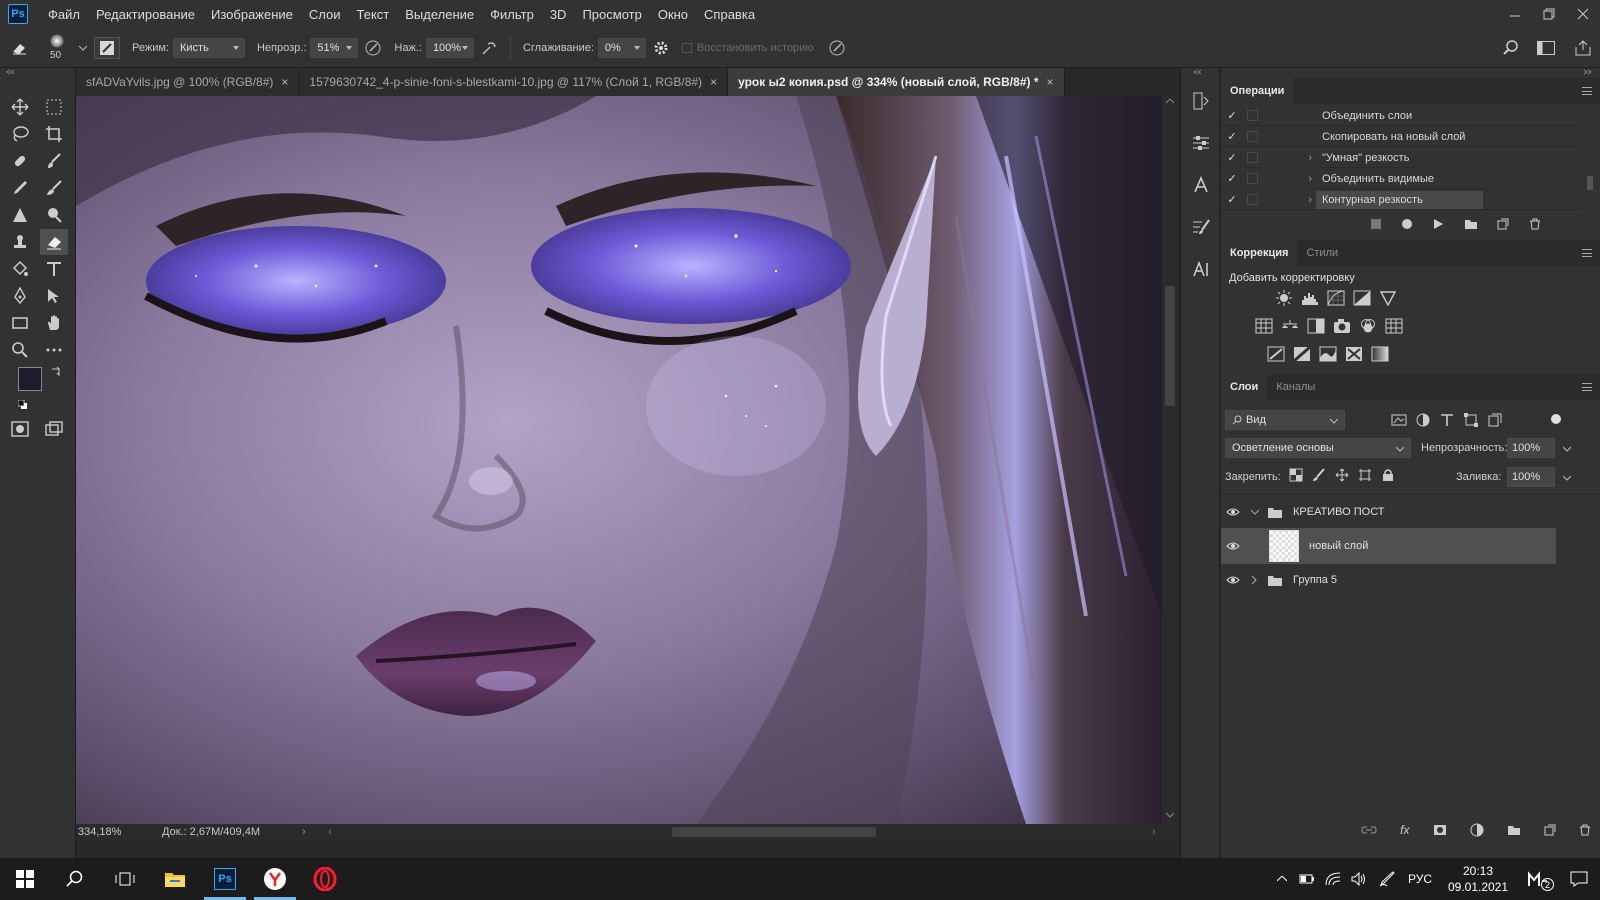  I want to click on menu-view: Просмотр, so click(611, 14).